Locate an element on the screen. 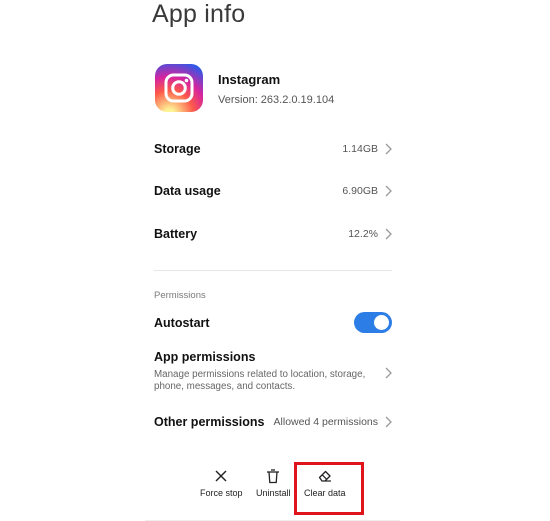  autostart-toggle is located at coordinates (373, 322).